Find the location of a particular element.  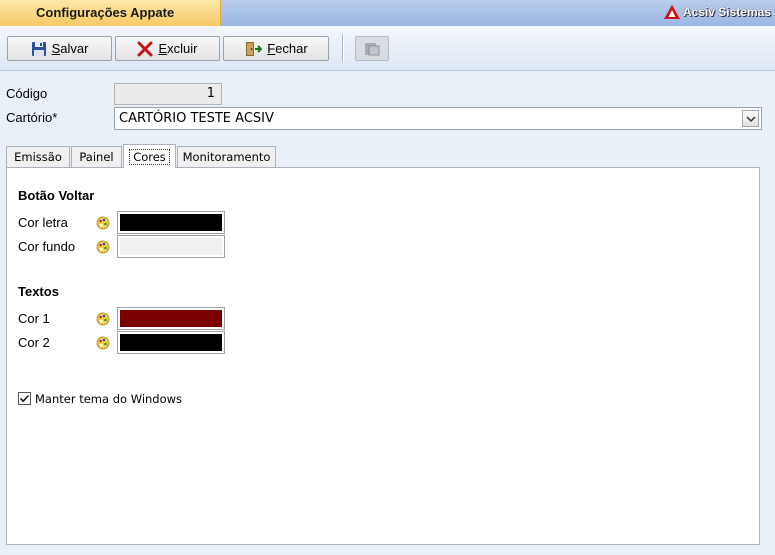

tab-cores: Cores is located at coordinates (149, 156).